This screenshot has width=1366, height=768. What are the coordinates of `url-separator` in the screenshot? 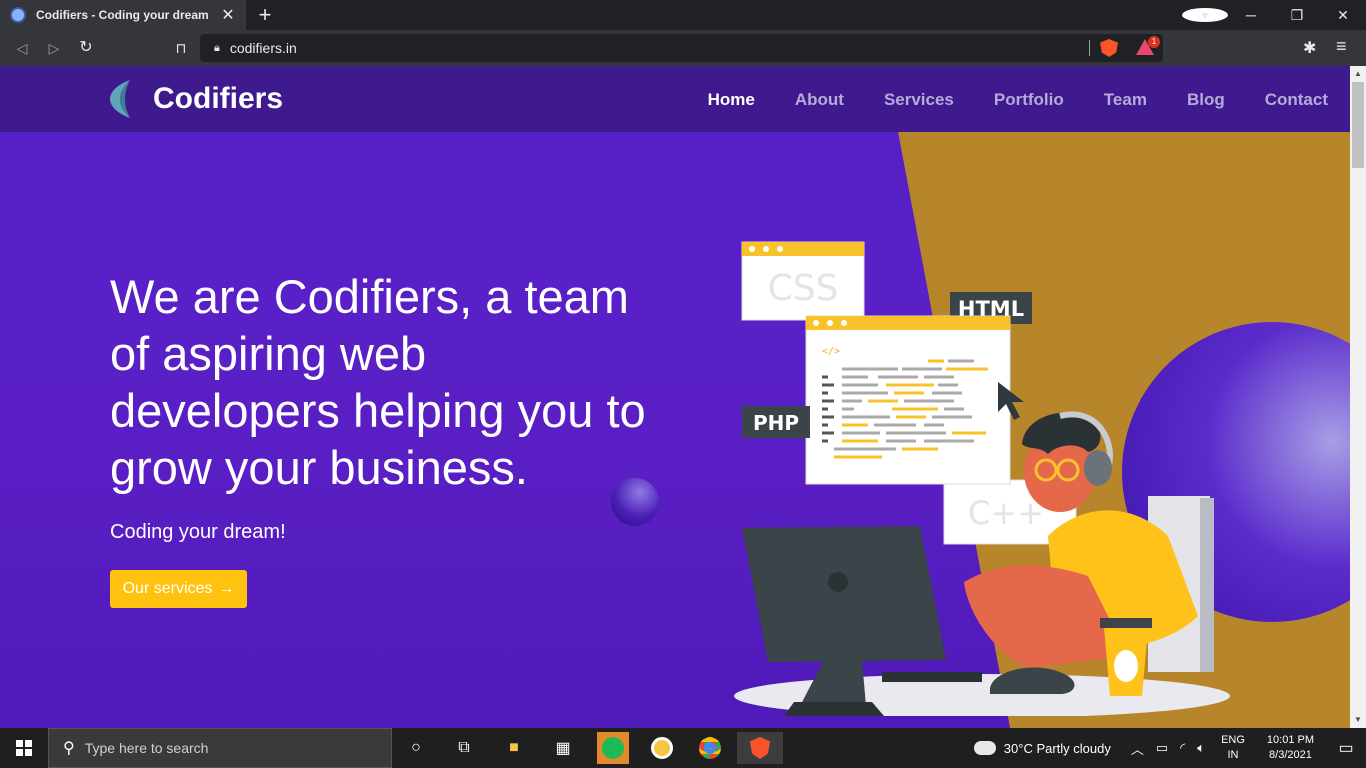 It's located at (1089, 48).